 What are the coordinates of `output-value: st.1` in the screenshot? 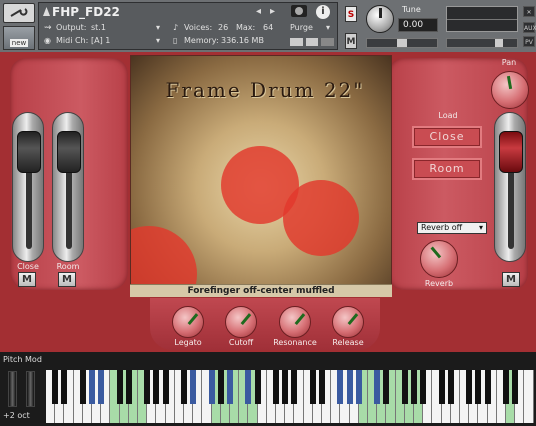 It's located at (98, 27).